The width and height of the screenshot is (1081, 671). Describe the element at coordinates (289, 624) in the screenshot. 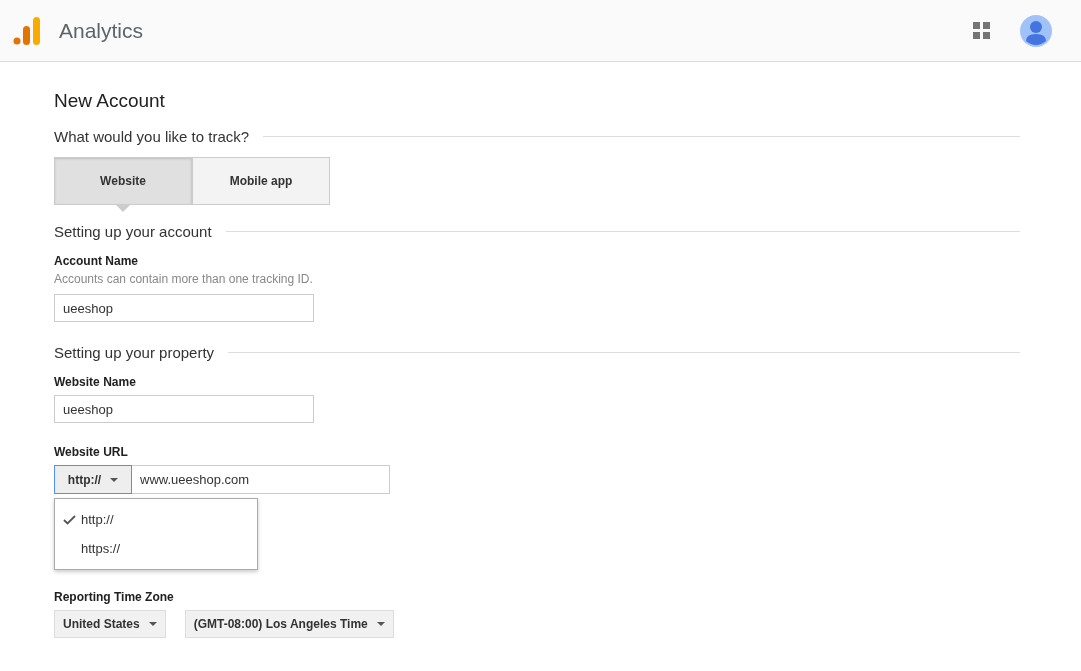

I see `time-zone-dropdown: (GMT-08:00) Los Angeles Time` at that location.